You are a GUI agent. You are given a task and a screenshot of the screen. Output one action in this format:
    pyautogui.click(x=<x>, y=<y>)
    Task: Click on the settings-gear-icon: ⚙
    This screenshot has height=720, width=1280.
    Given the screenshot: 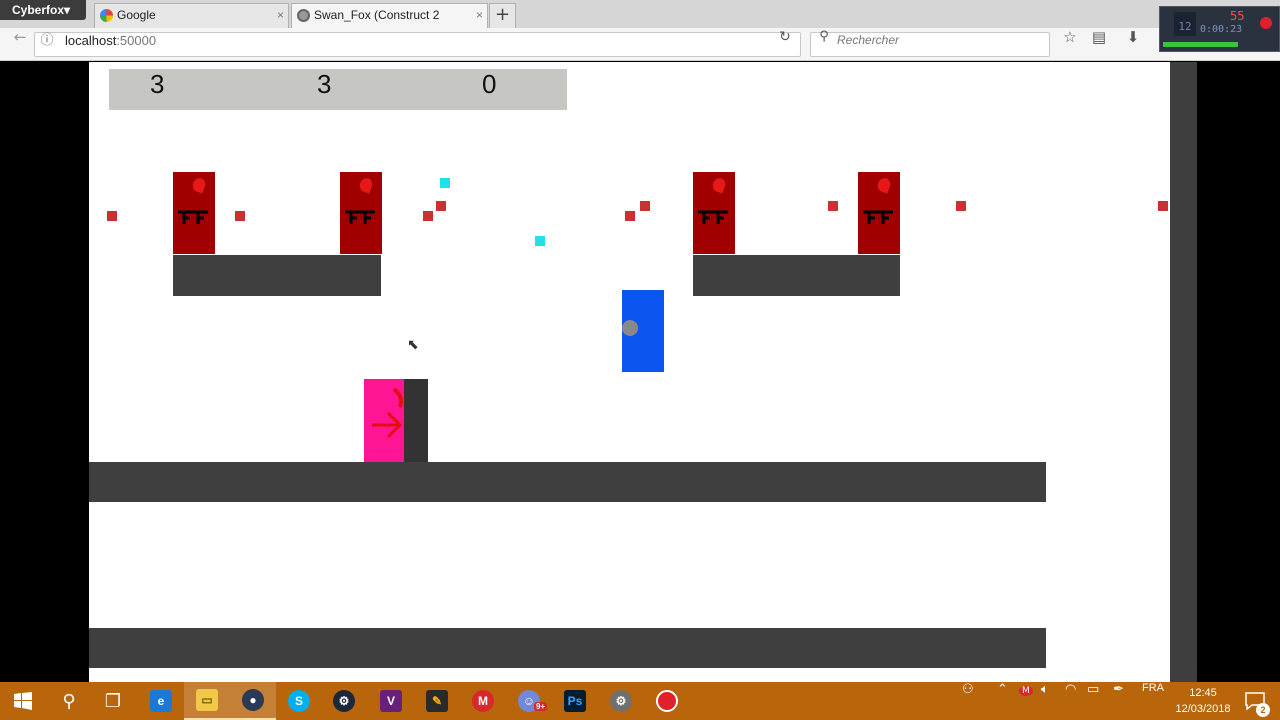 What is the action you would take?
    pyautogui.click(x=621, y=701)
    